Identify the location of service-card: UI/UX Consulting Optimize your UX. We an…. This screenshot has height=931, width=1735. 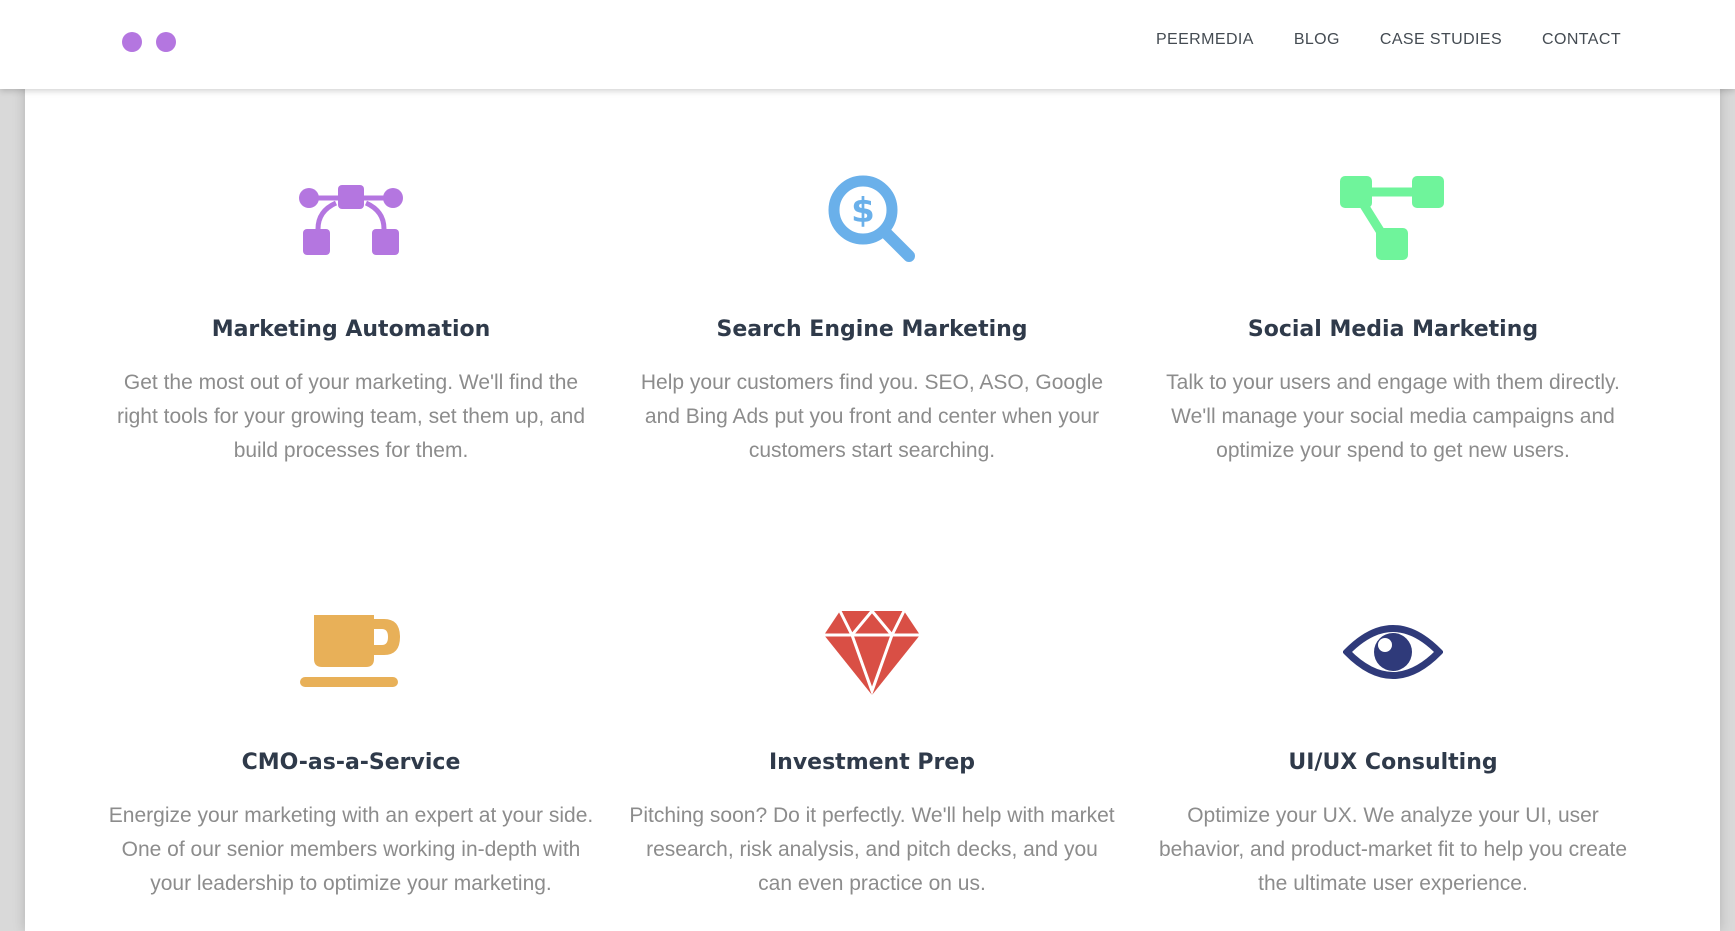
(1393, 751).